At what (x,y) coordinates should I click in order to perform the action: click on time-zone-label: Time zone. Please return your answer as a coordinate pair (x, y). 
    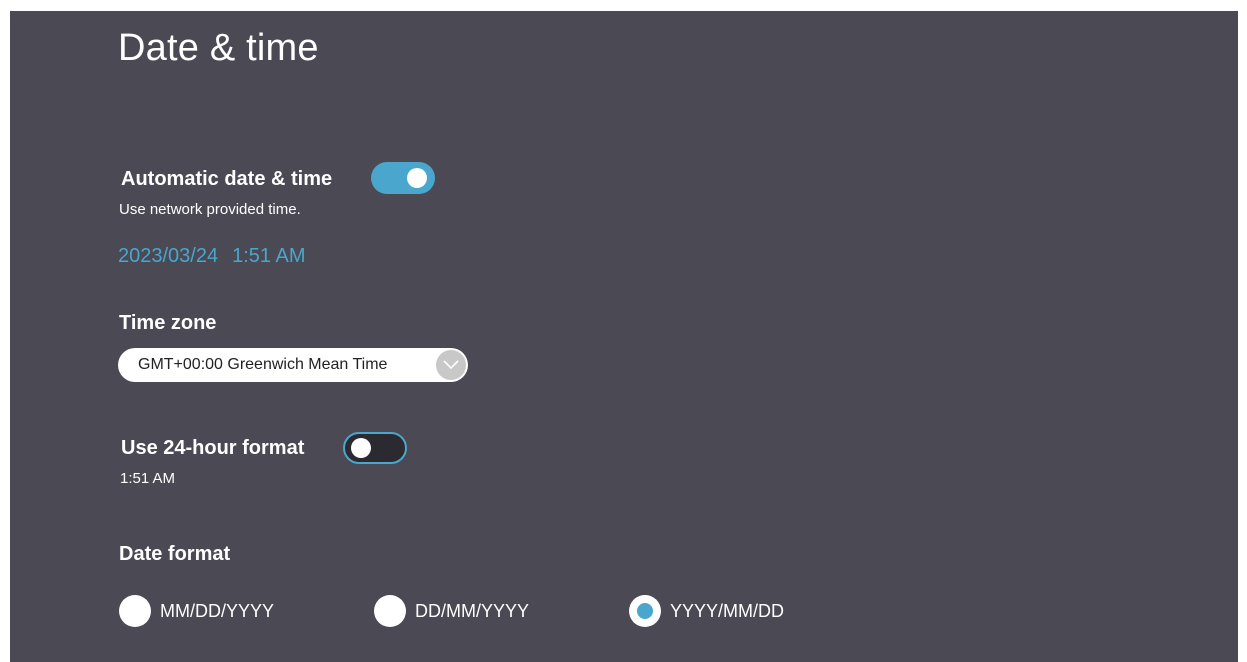
    Looking at the image, I should click on (168, 323).